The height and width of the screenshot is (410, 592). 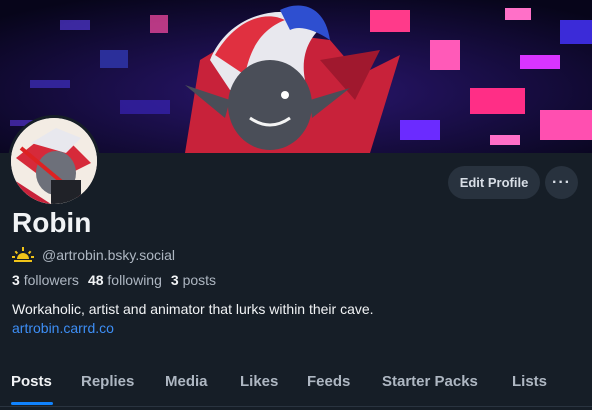 I want to click on avatar, so click(x=54, y=161).